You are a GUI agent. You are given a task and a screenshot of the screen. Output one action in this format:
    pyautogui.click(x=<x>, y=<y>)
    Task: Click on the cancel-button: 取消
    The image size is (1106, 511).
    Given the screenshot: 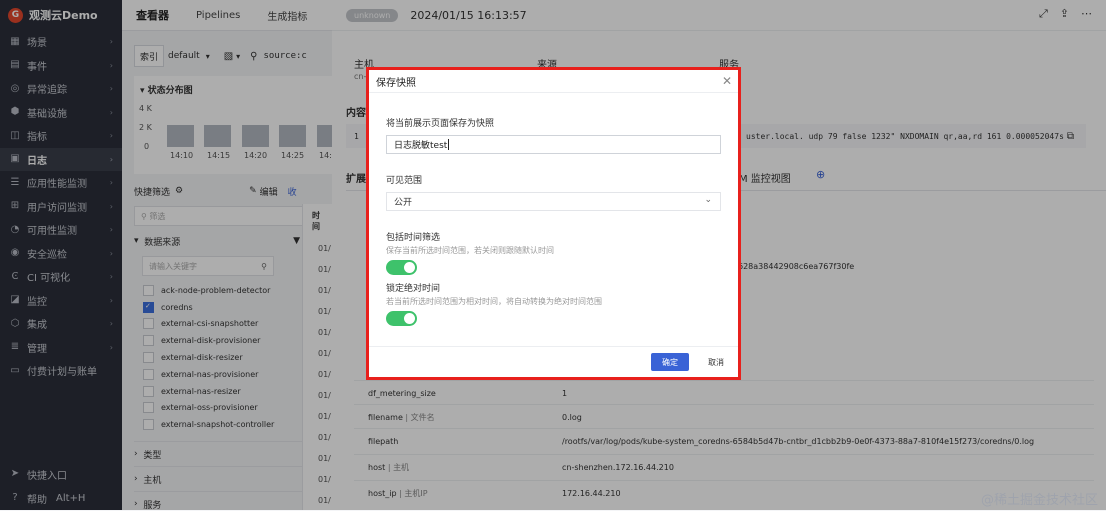 What is the action you would take?
    pyautogui.click(x=716, y=362)
    